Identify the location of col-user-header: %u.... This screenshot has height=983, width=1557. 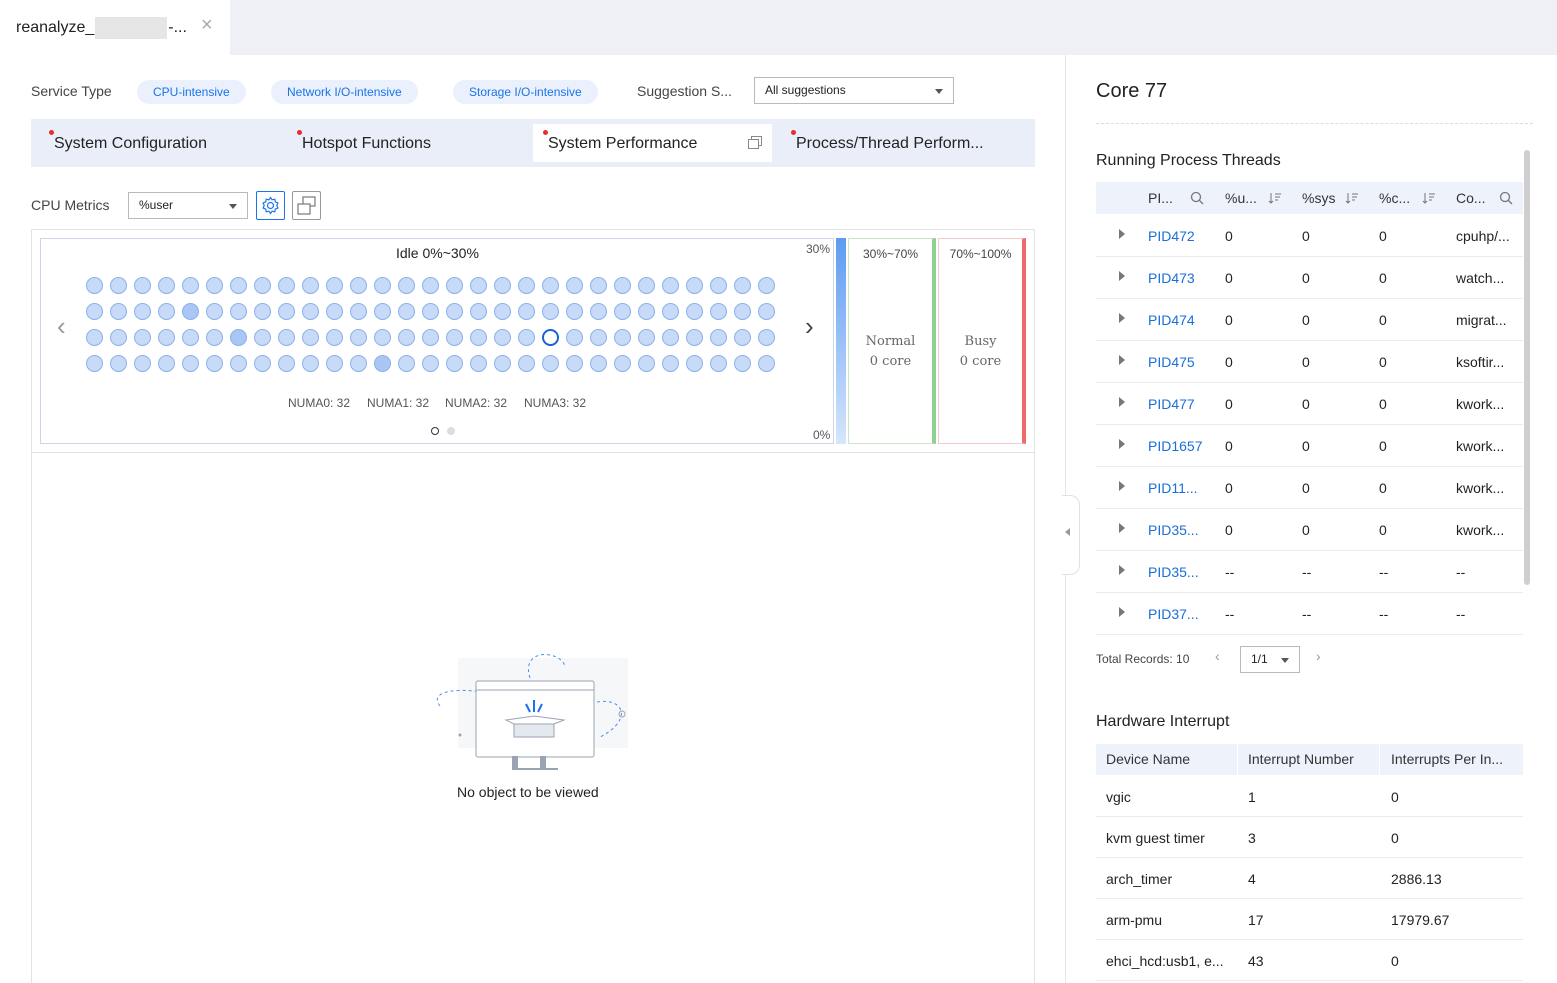
(1241, 198).